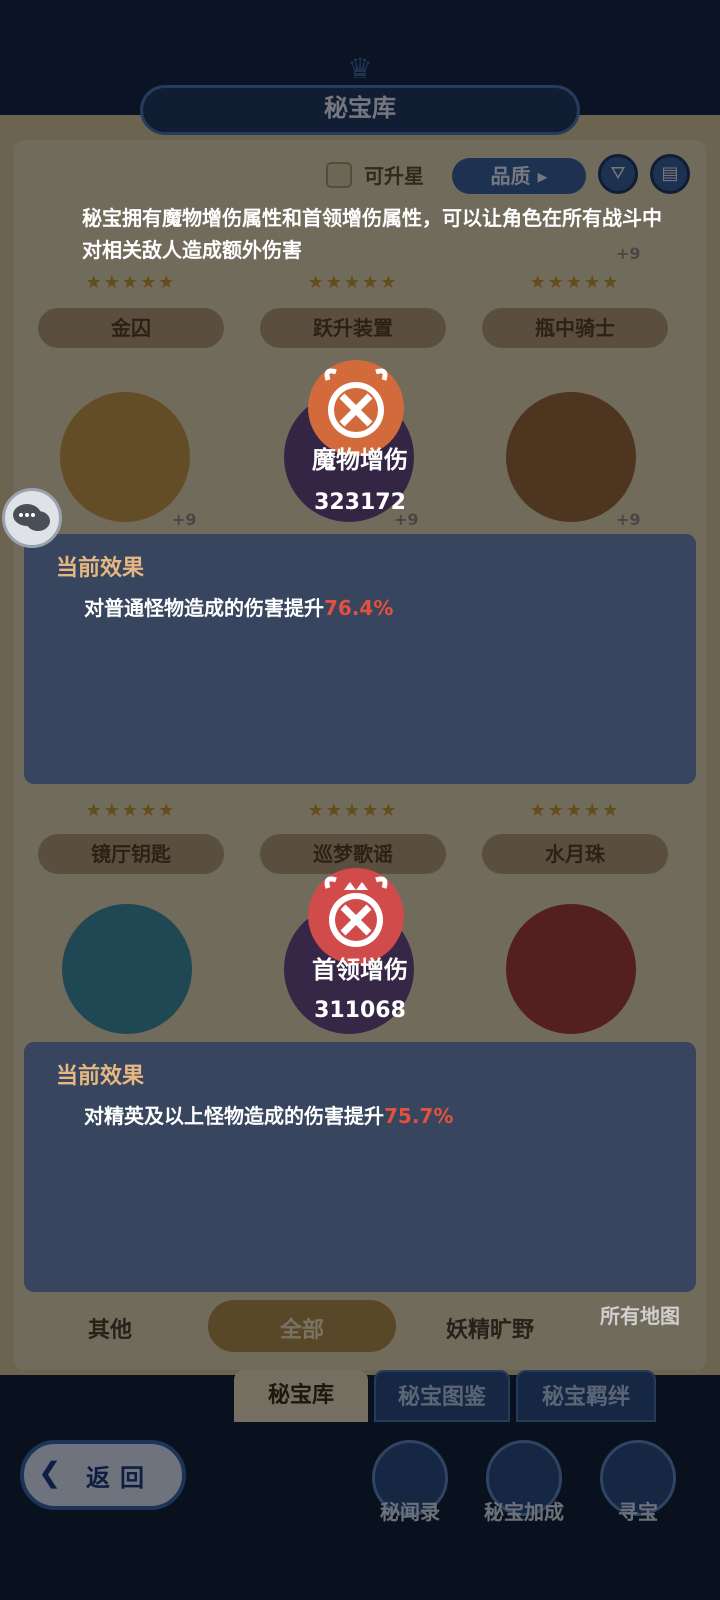 This screenshot has height=1600, width=720. I want to click on boss-damage-title: 首领增伤, so click(360, 970).